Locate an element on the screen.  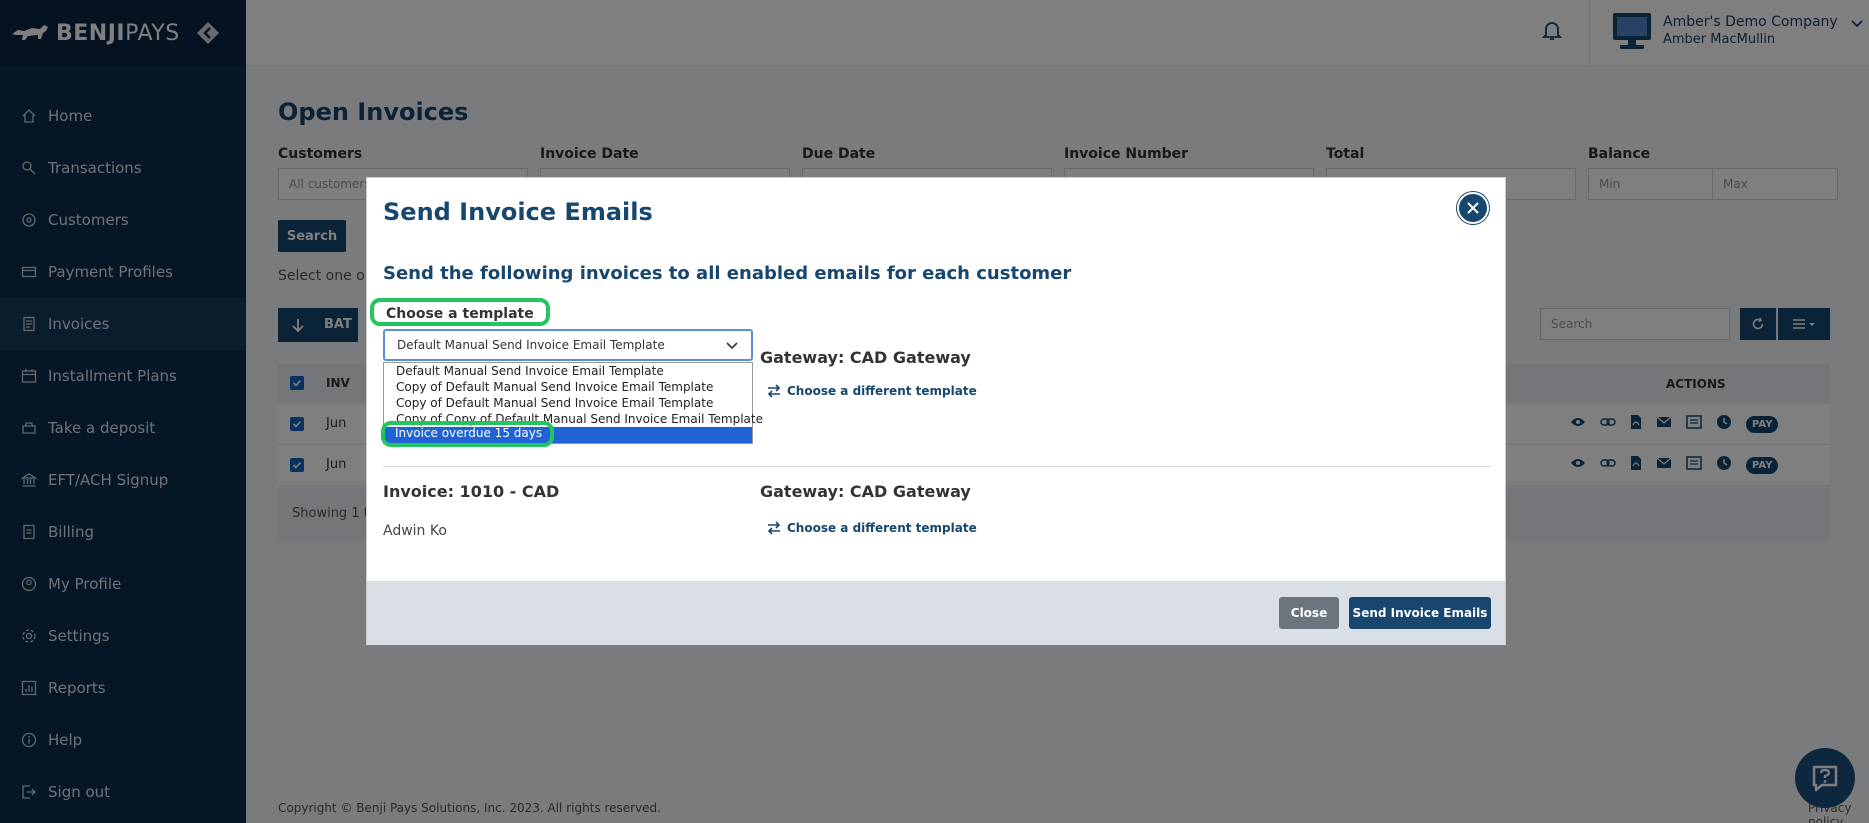
invoice2-choose-different-template-link: Choose a different template is located at coordinates (872, 528).